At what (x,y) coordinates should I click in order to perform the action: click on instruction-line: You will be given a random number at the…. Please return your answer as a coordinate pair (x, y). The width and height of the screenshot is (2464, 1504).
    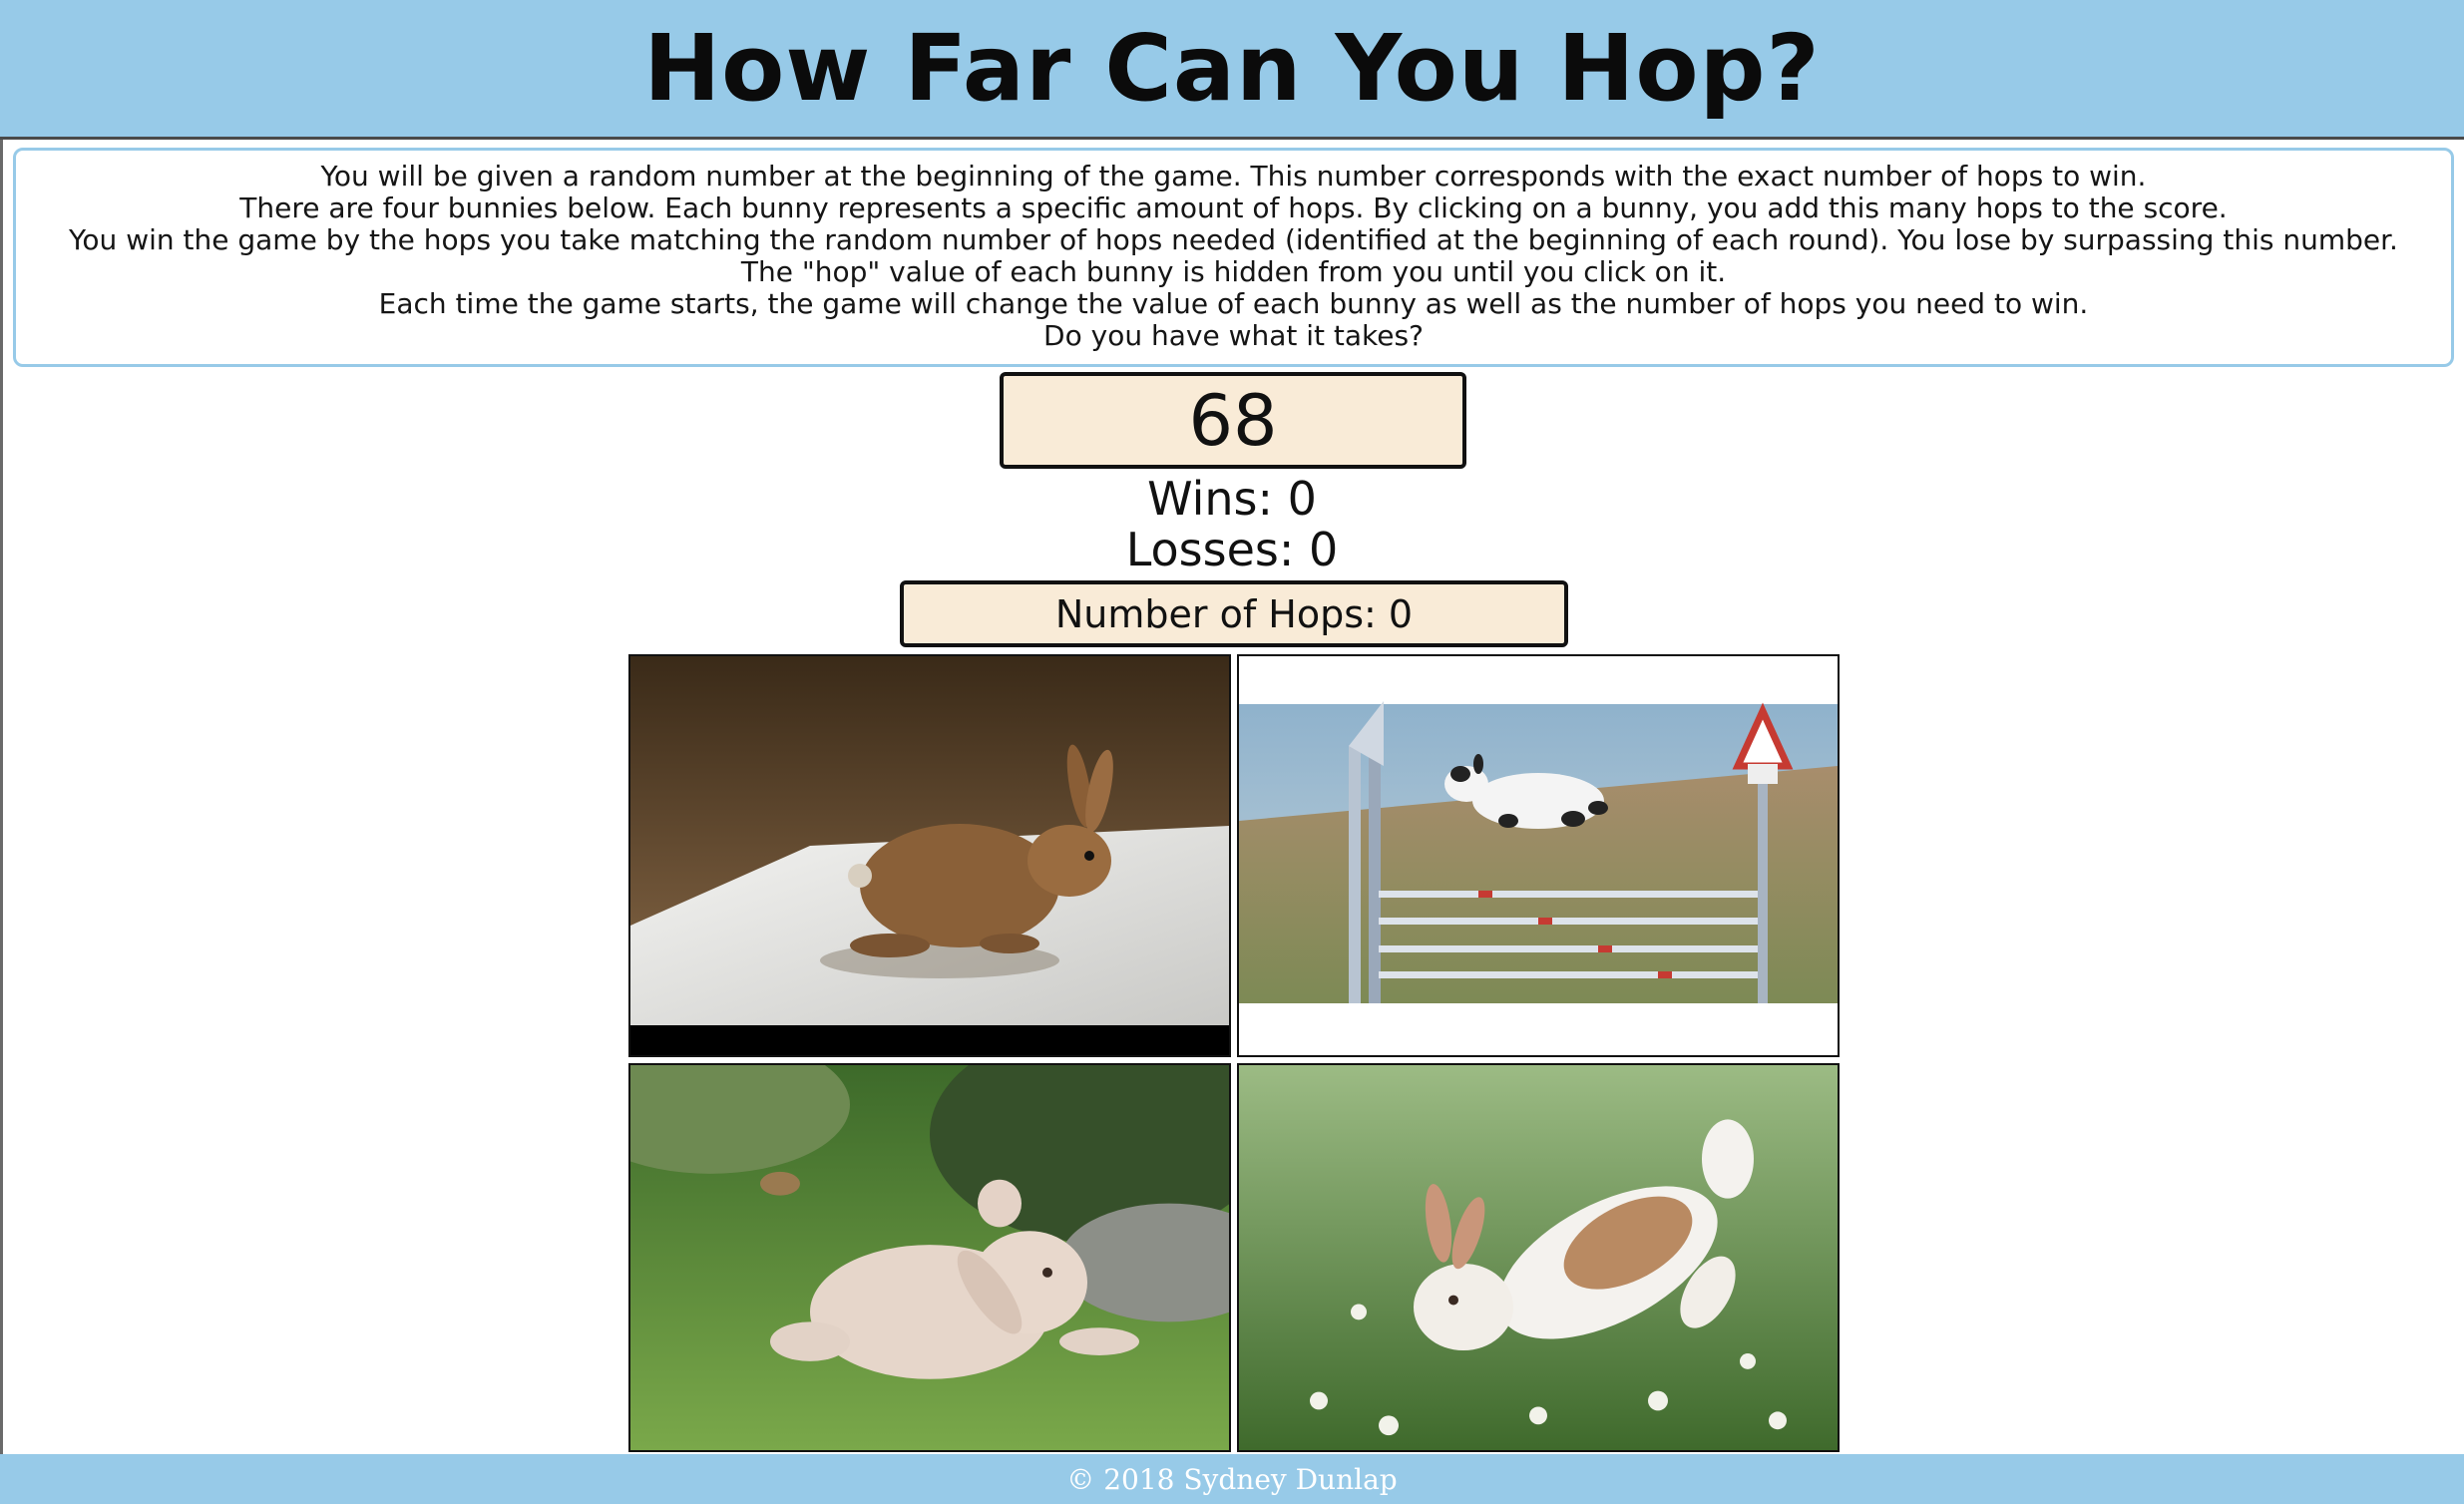
    Looking at the image, I should click on (1233, 176).